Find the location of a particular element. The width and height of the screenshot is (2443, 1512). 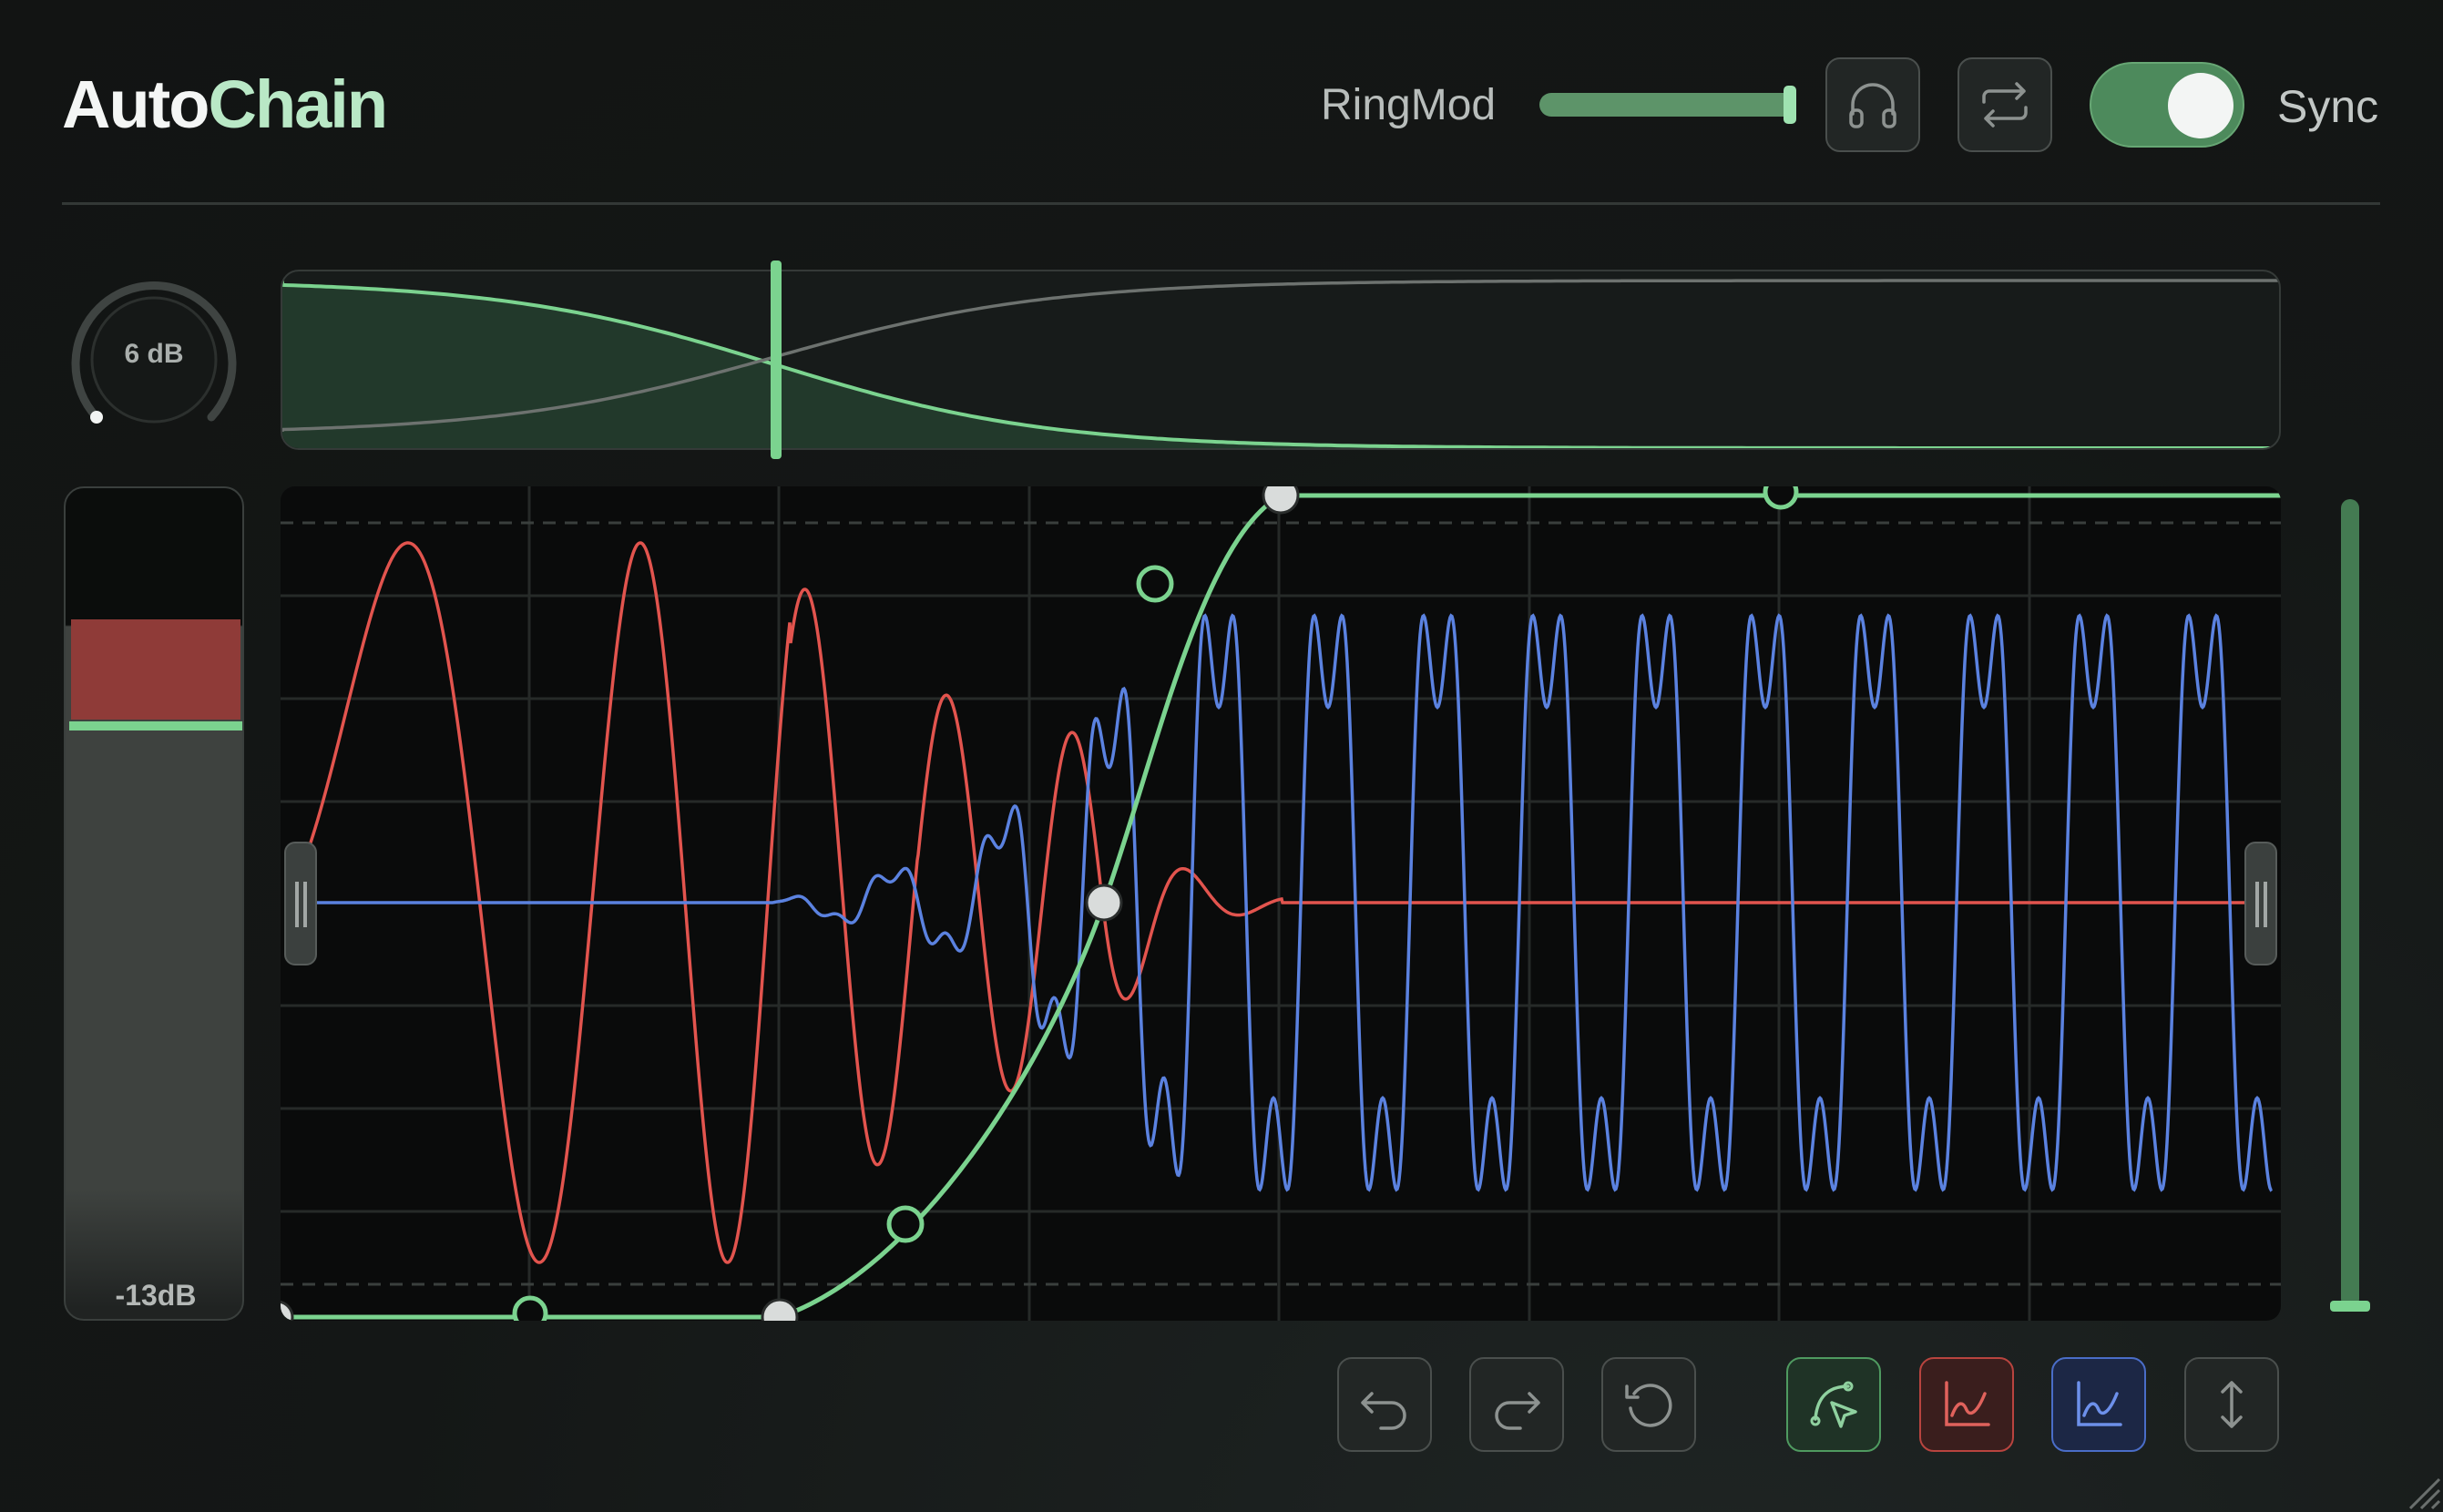

headphones-button is located at coordinates (1873, 104).